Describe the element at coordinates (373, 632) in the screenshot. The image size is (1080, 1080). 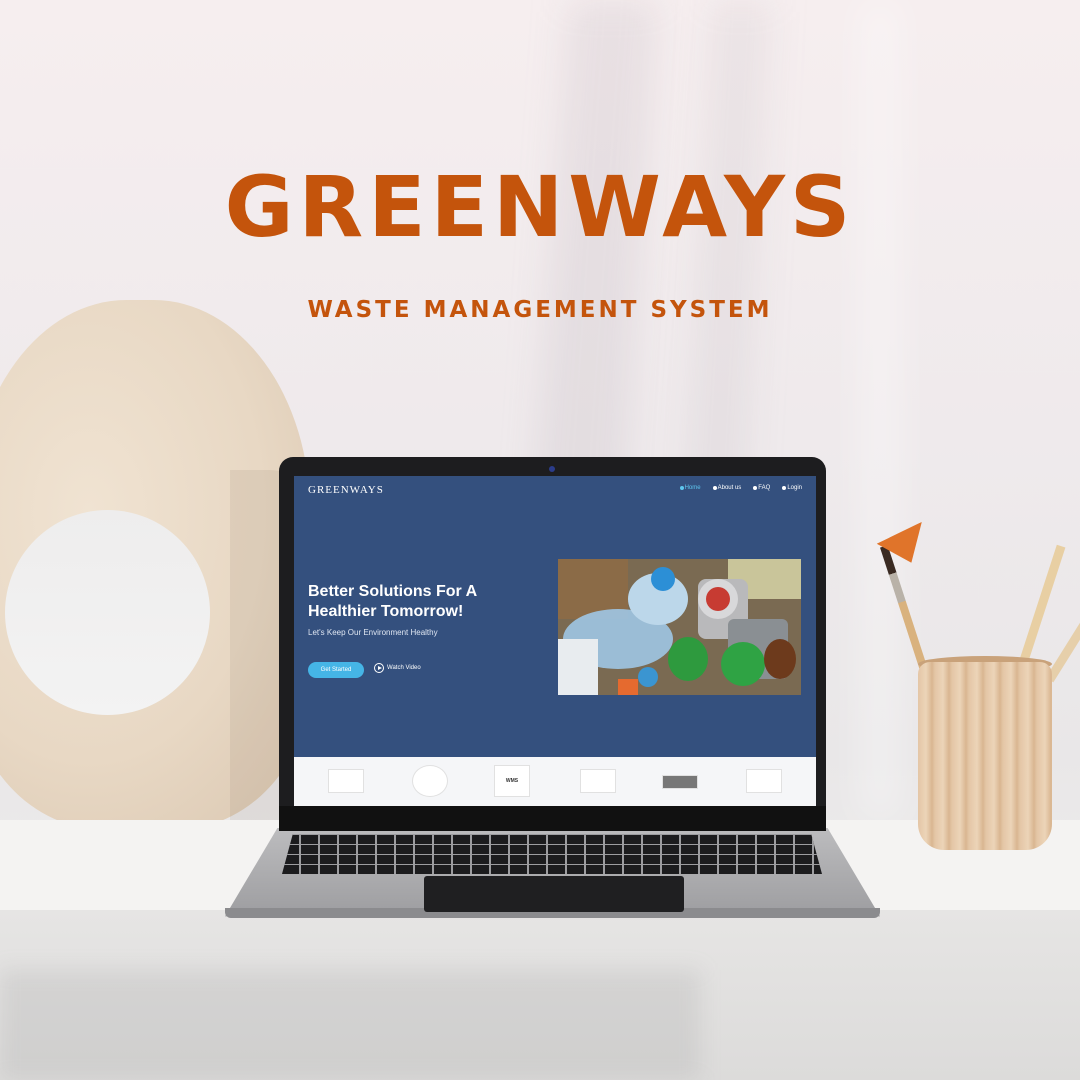
I see `hero-subtitle: Let's Keep Our Environment Healthy` at that location.